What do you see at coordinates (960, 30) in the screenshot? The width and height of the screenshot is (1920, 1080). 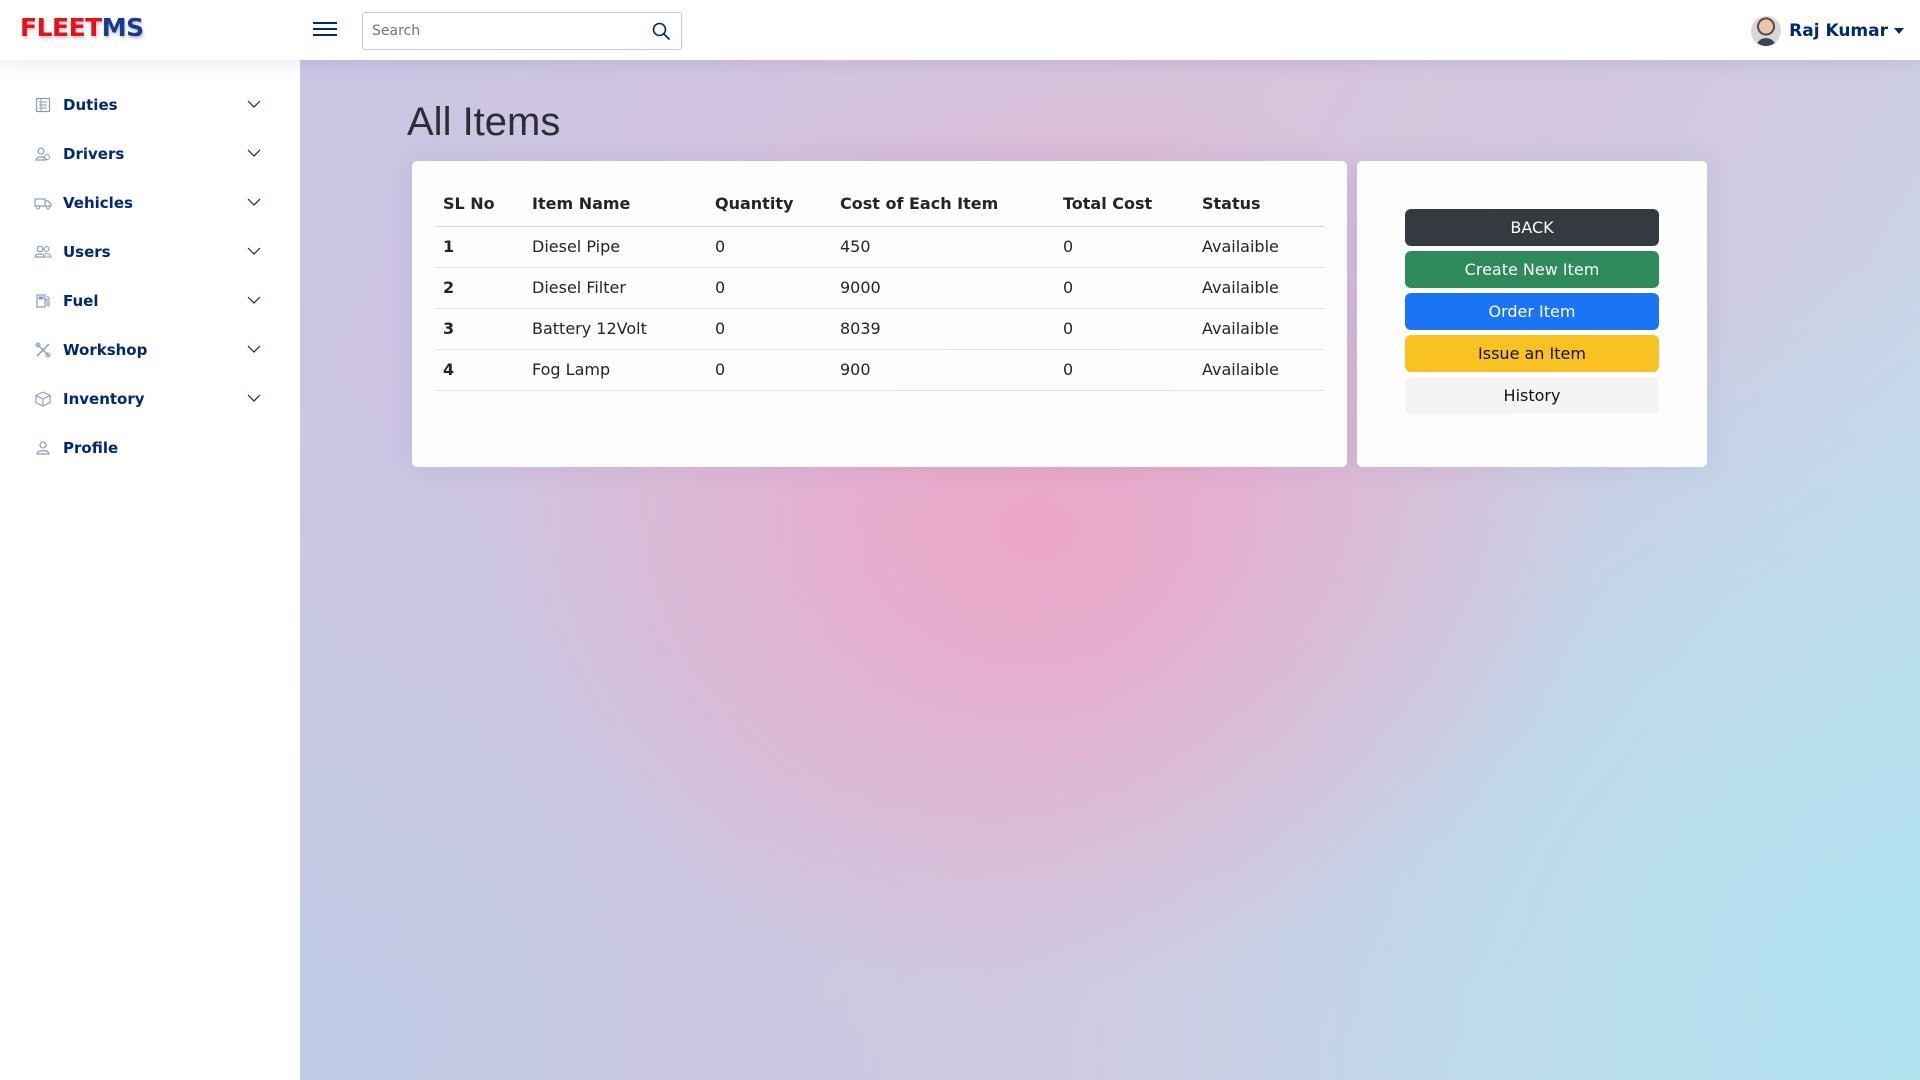 I see `top-header: FLEETMS Raj Kumar` at bounding box center [960, 30].